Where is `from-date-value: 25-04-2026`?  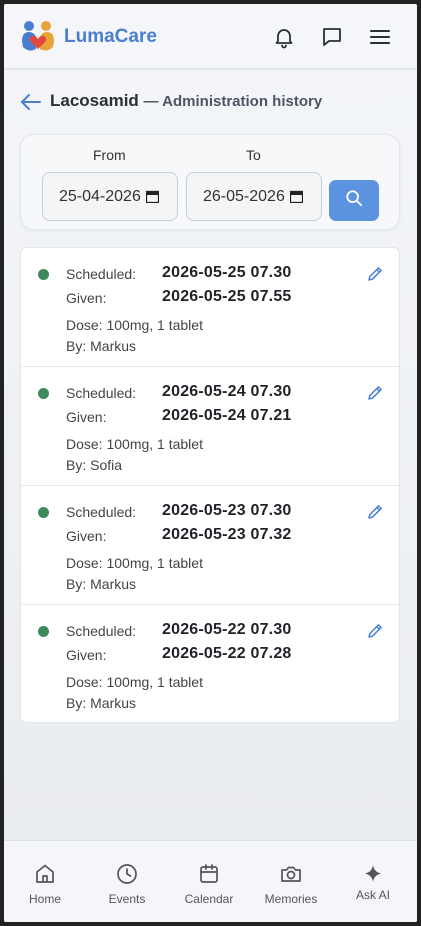 from-date-value: 25-04-2026 is located at coordinates (100, 196).